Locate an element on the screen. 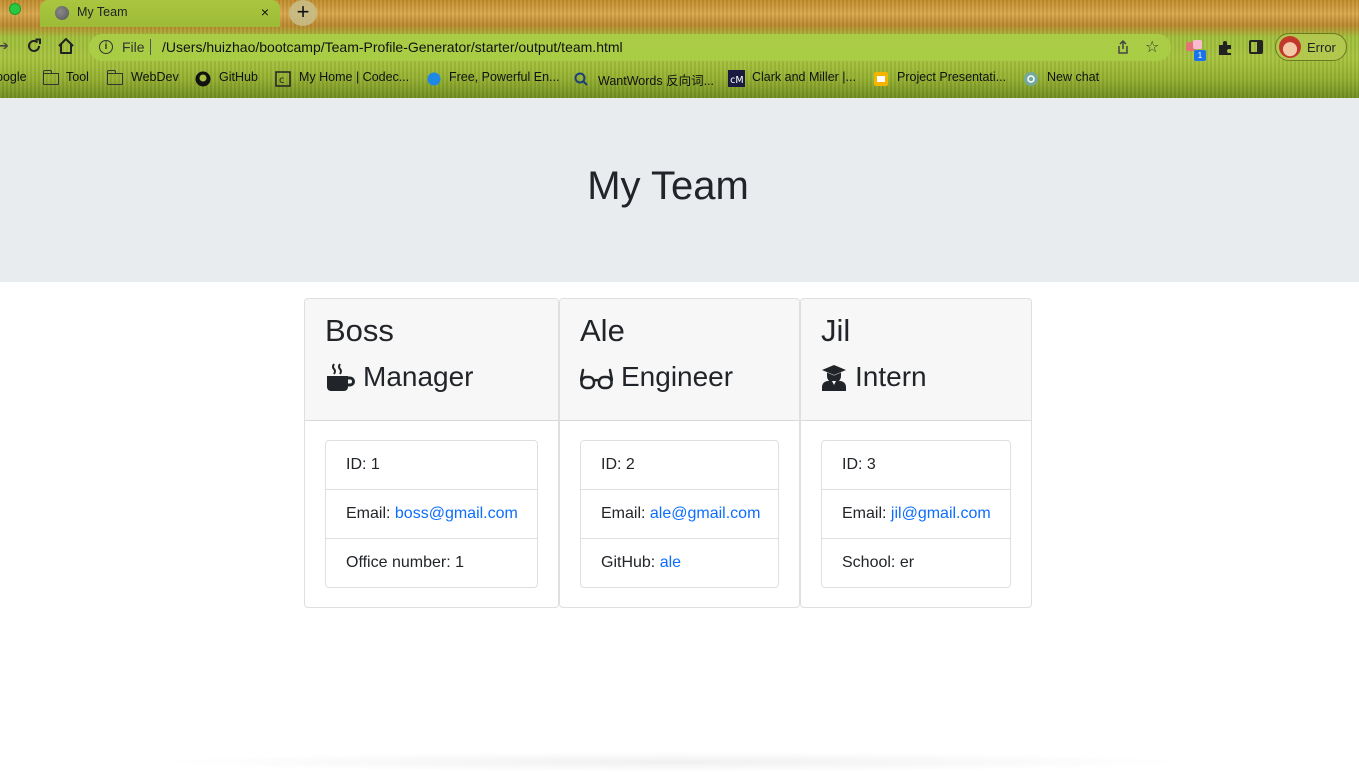  role-label: Manager is located at coordinates (418, 376).